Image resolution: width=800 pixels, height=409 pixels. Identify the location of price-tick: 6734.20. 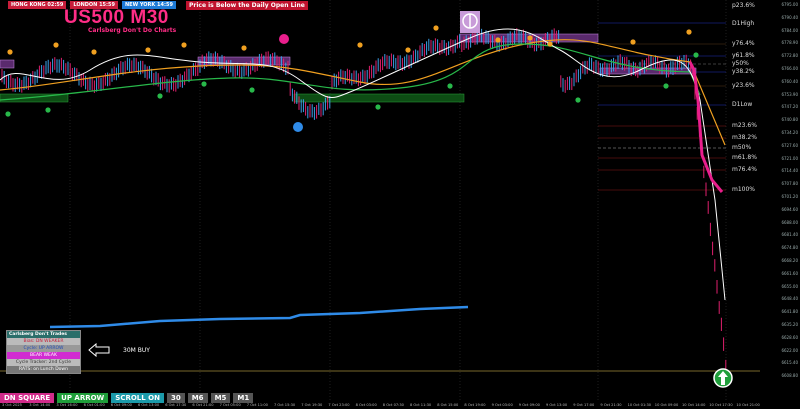
(789, 132).